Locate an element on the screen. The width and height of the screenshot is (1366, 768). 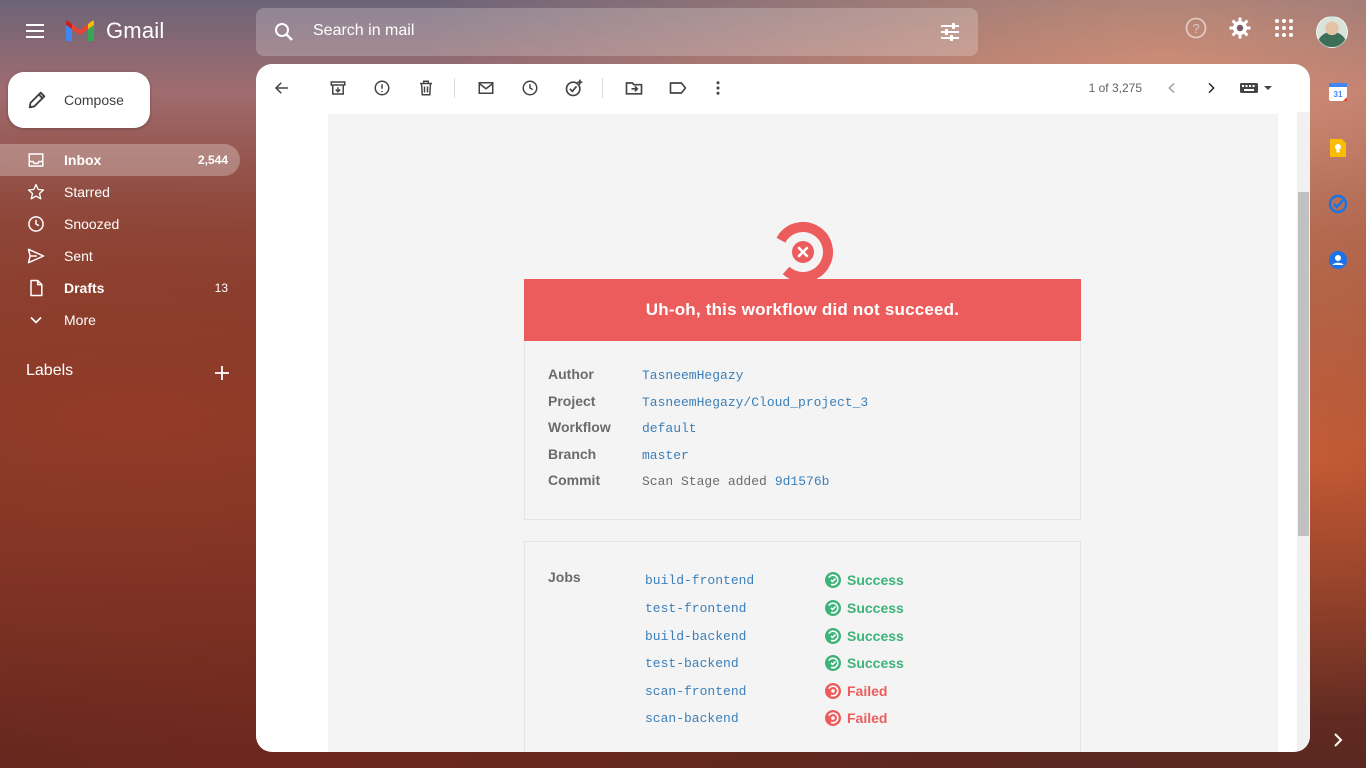
job-row: build-backend Success is located at coordinates (774, 636).